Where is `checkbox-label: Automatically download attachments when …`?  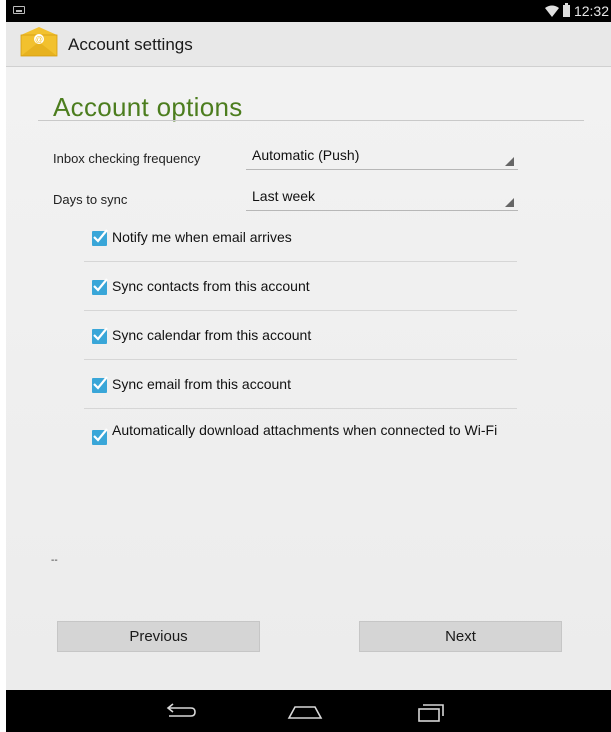 checkbox-label: Automatically download attachments when … is located at coordinates (305, 430).